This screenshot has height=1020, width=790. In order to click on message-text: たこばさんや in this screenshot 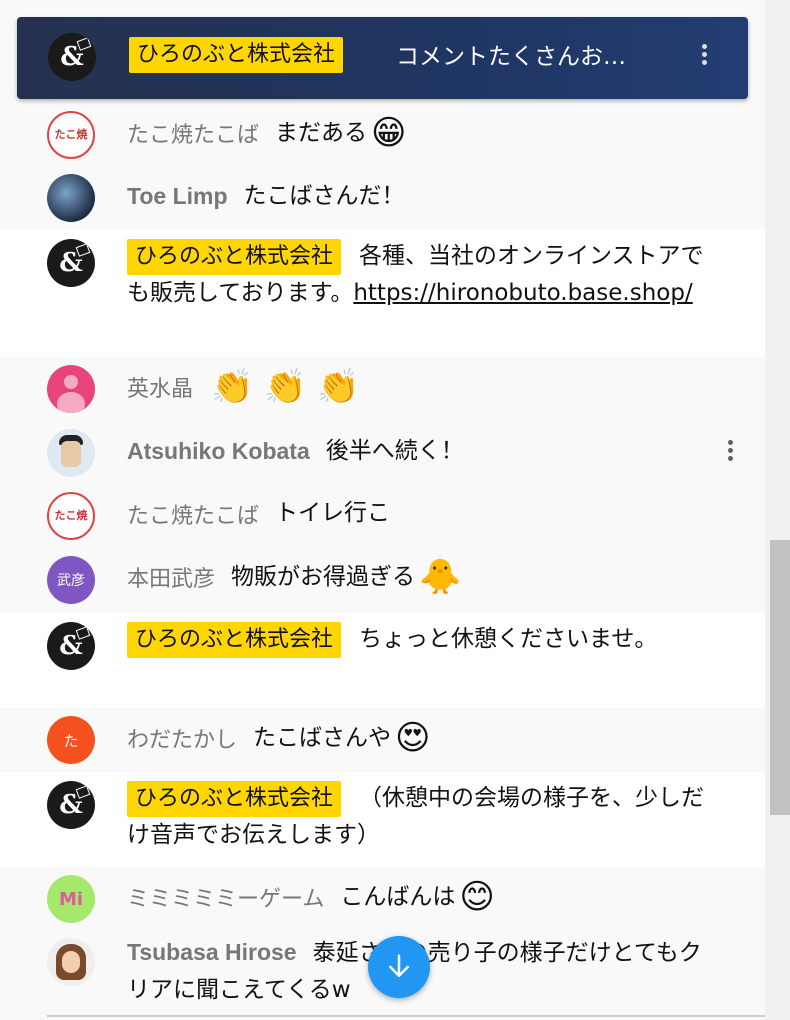, I will do `click(322, 737)`.